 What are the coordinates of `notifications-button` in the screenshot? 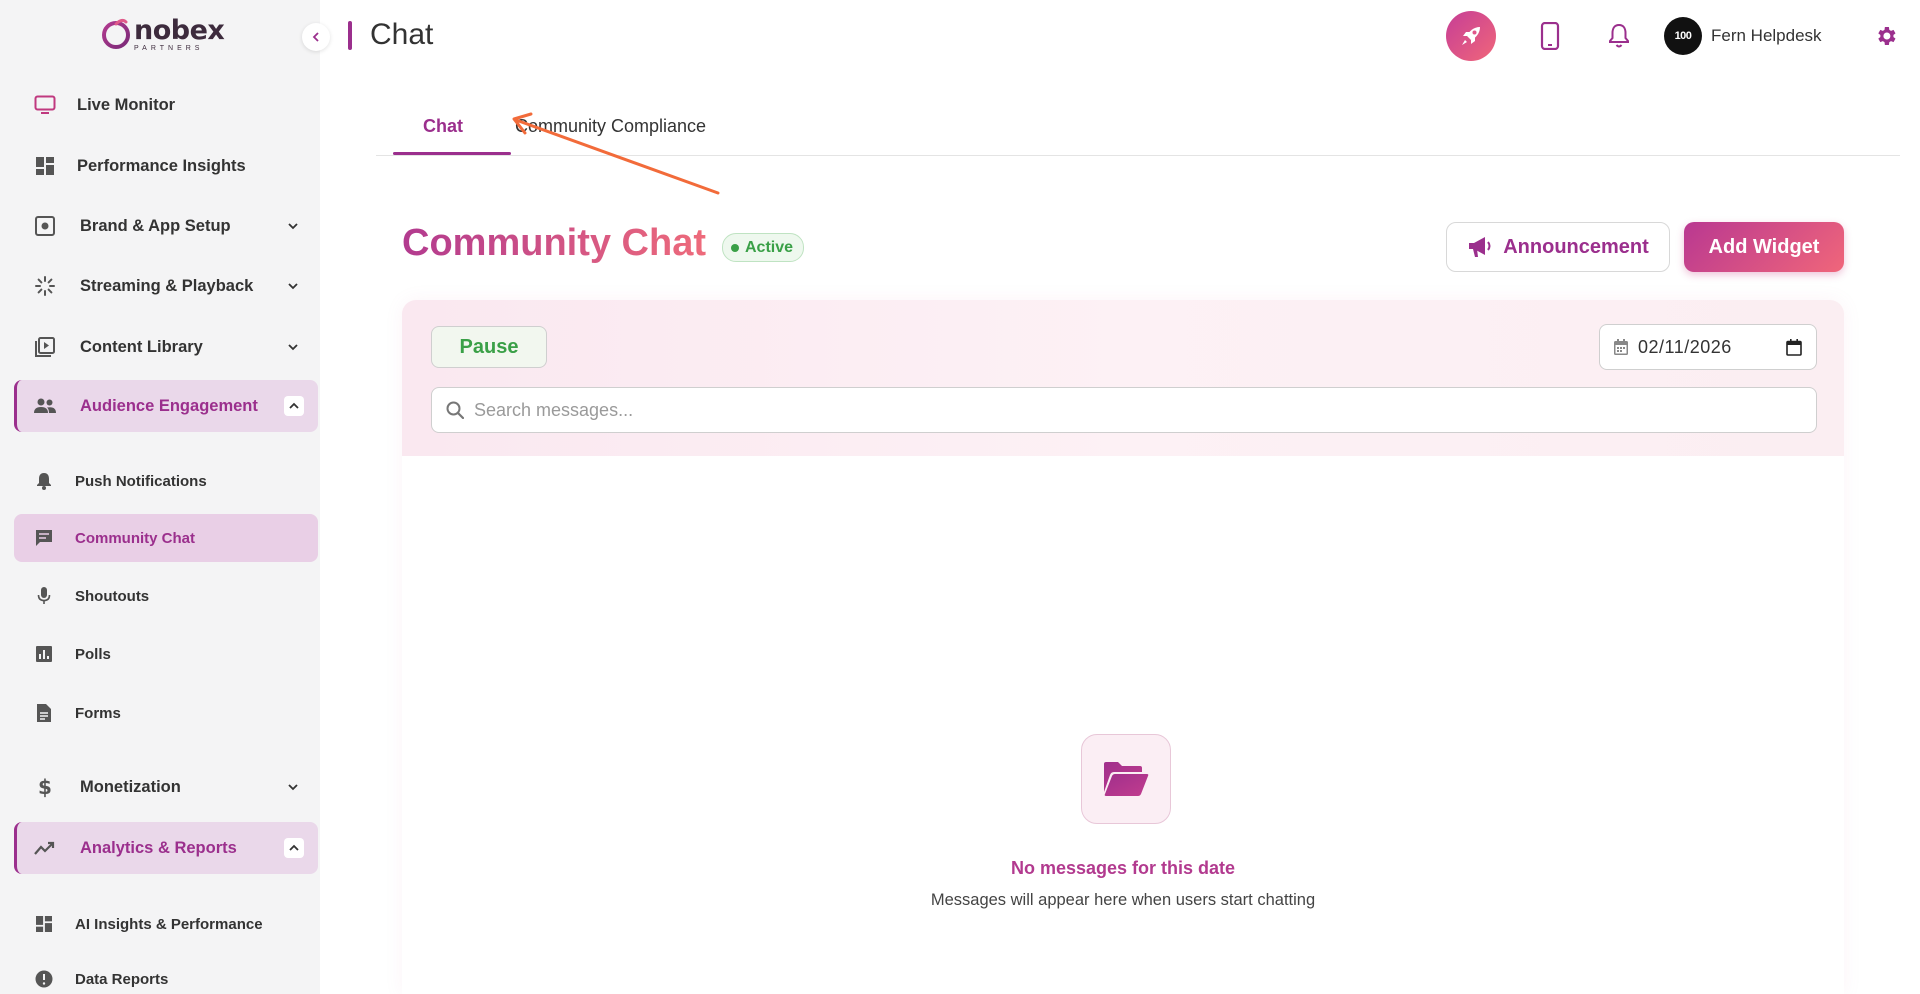 It's located at (1619, 36).